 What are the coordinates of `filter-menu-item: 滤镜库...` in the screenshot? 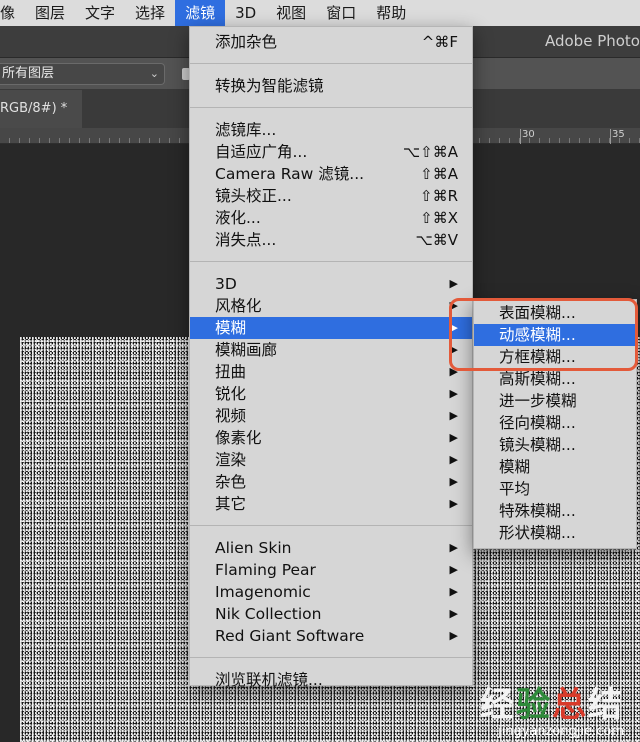 It's located at (331, 130).